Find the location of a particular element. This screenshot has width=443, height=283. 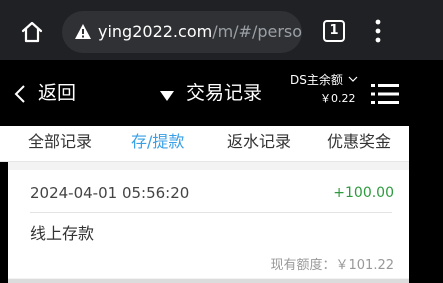

chevron-down-icon is located at coordinates (353, 79).